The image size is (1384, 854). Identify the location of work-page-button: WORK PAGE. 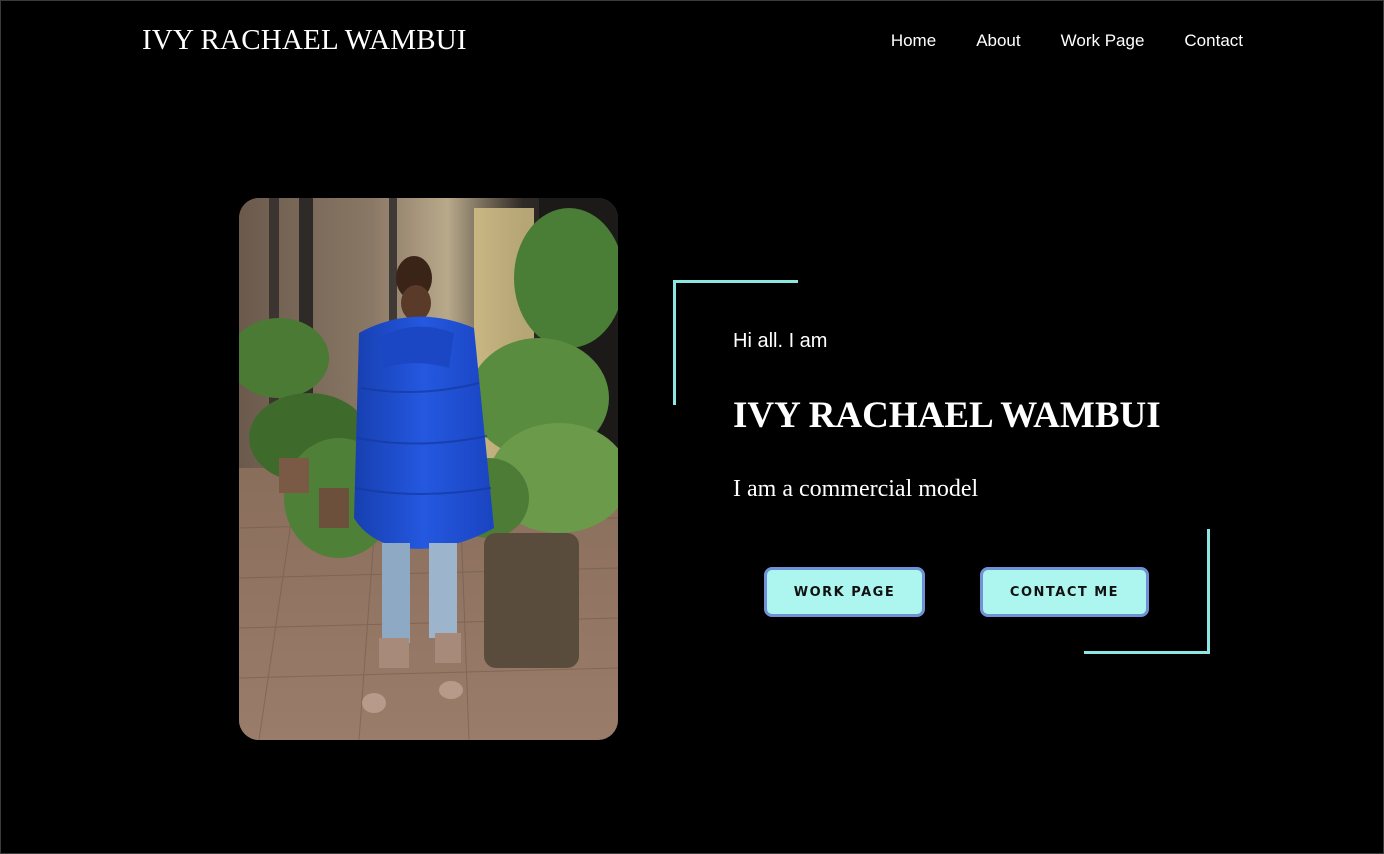
(844, 592).